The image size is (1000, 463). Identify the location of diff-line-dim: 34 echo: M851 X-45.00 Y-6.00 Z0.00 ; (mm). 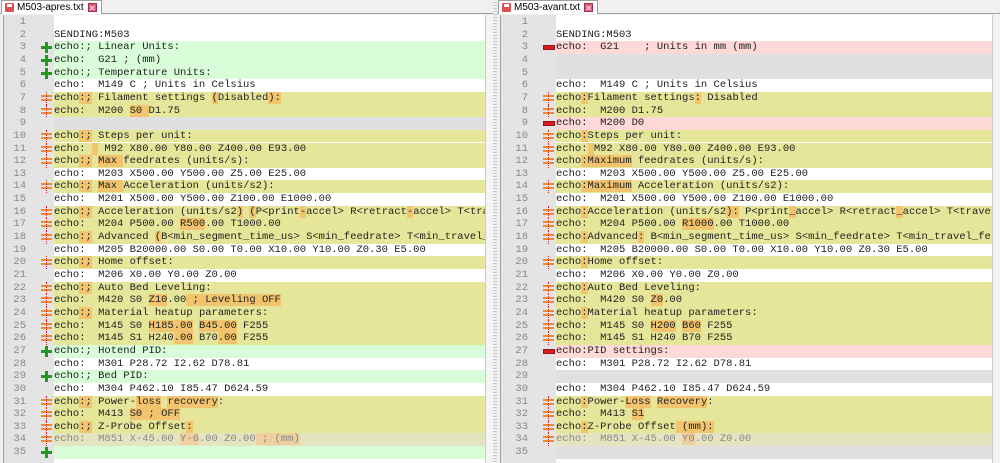
(244, 440).